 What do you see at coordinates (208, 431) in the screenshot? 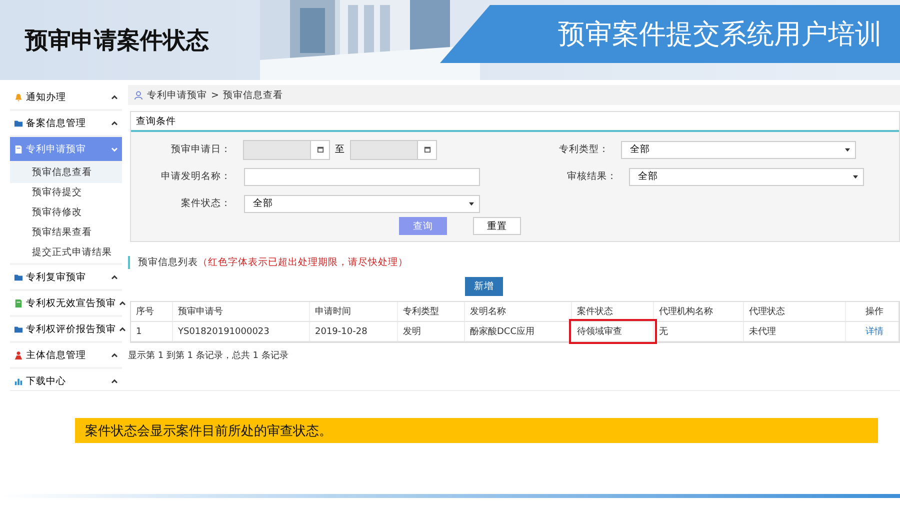
I see `caption-text: 案件状态会显示案件目前所处的审查状态。` at bounding box center [208, 431].